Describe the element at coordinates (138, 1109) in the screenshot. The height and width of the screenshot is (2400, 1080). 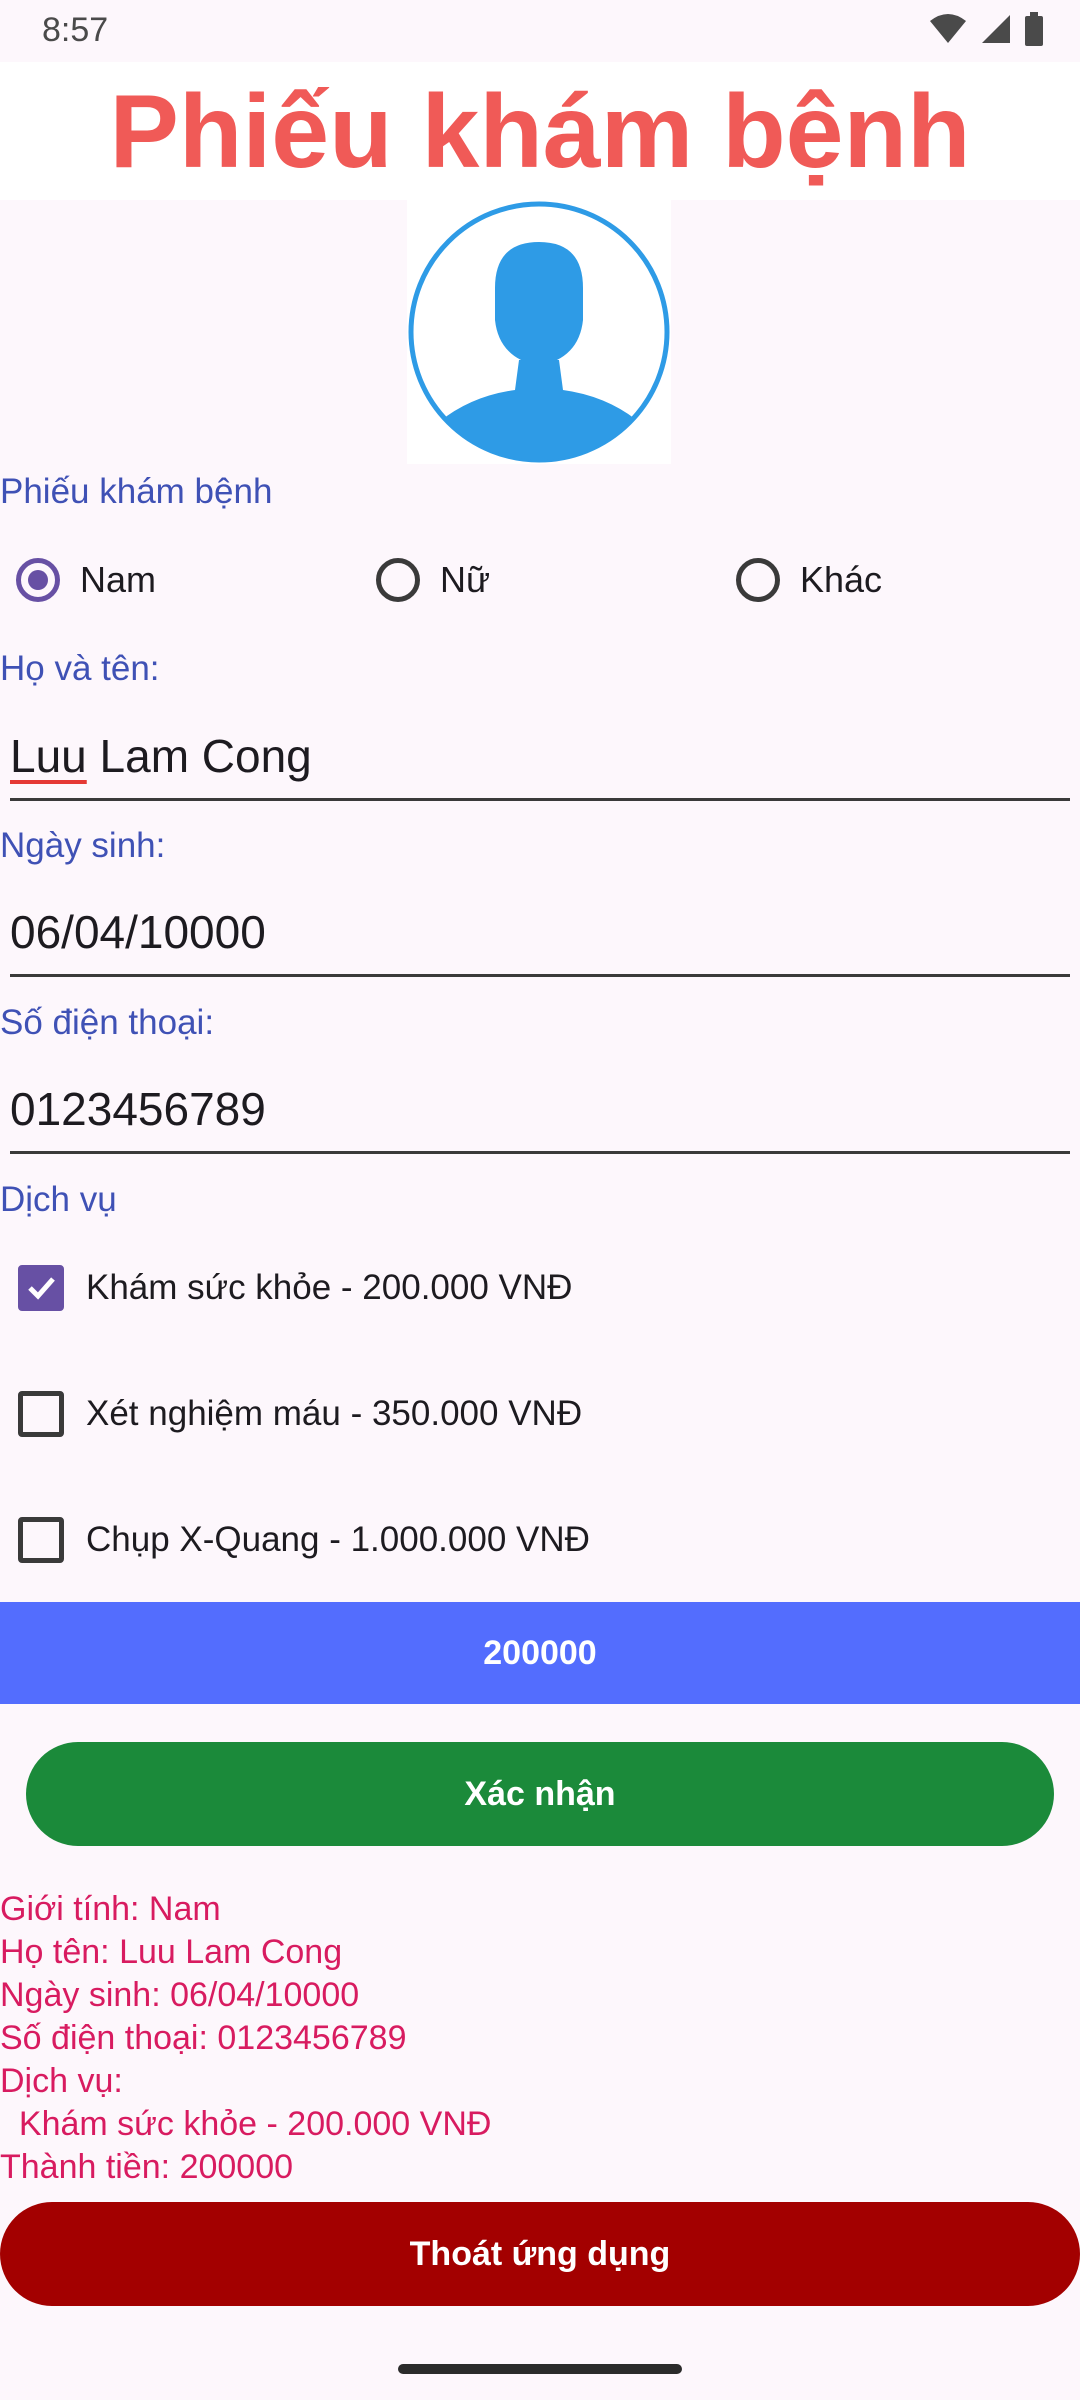
I see `phone-value: 0123456789` at that location.